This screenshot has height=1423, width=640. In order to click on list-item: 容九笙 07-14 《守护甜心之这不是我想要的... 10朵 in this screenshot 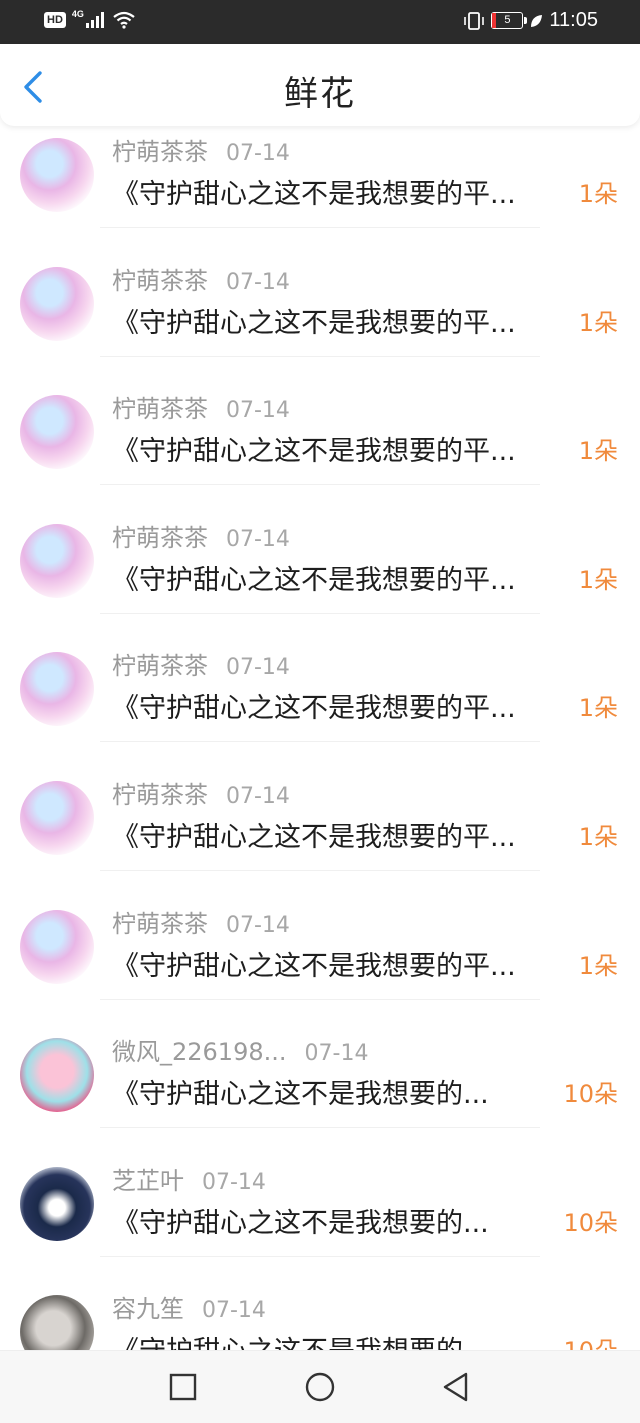, I will do `click(320, 1317)`.